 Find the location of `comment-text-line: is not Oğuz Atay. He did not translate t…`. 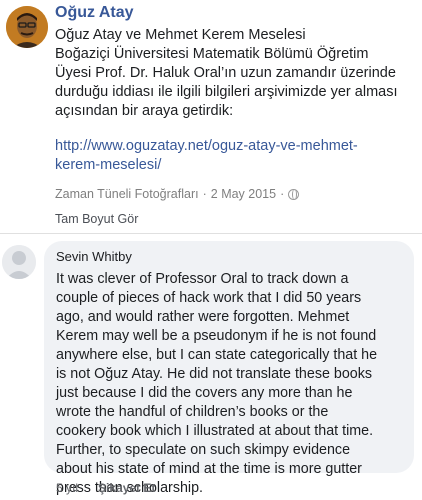

comment-text-line: is not Oğuz Atay. He did not translate t… is located at coordinates (214, 374).